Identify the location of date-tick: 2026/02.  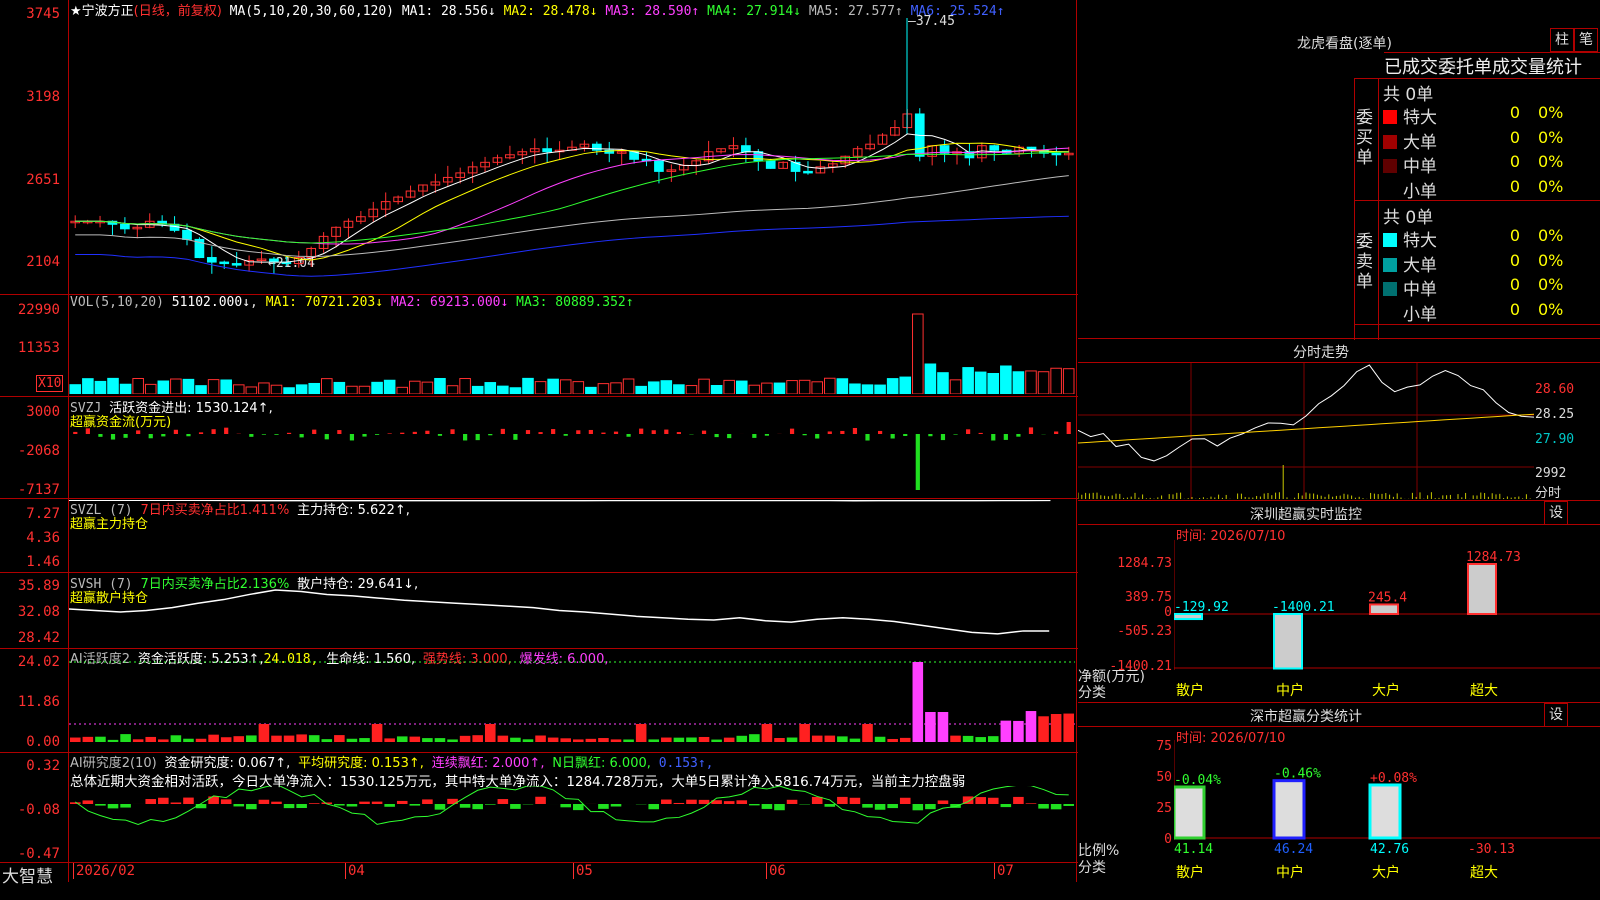
(104, 871).